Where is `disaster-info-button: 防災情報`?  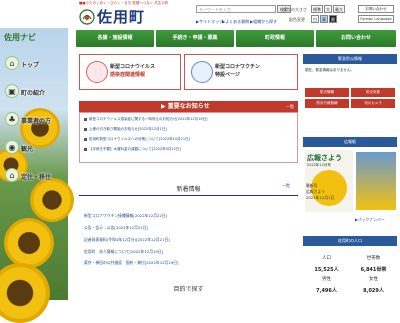
disaster-info-button: 防災情報 is located at coordinates (327, 92).